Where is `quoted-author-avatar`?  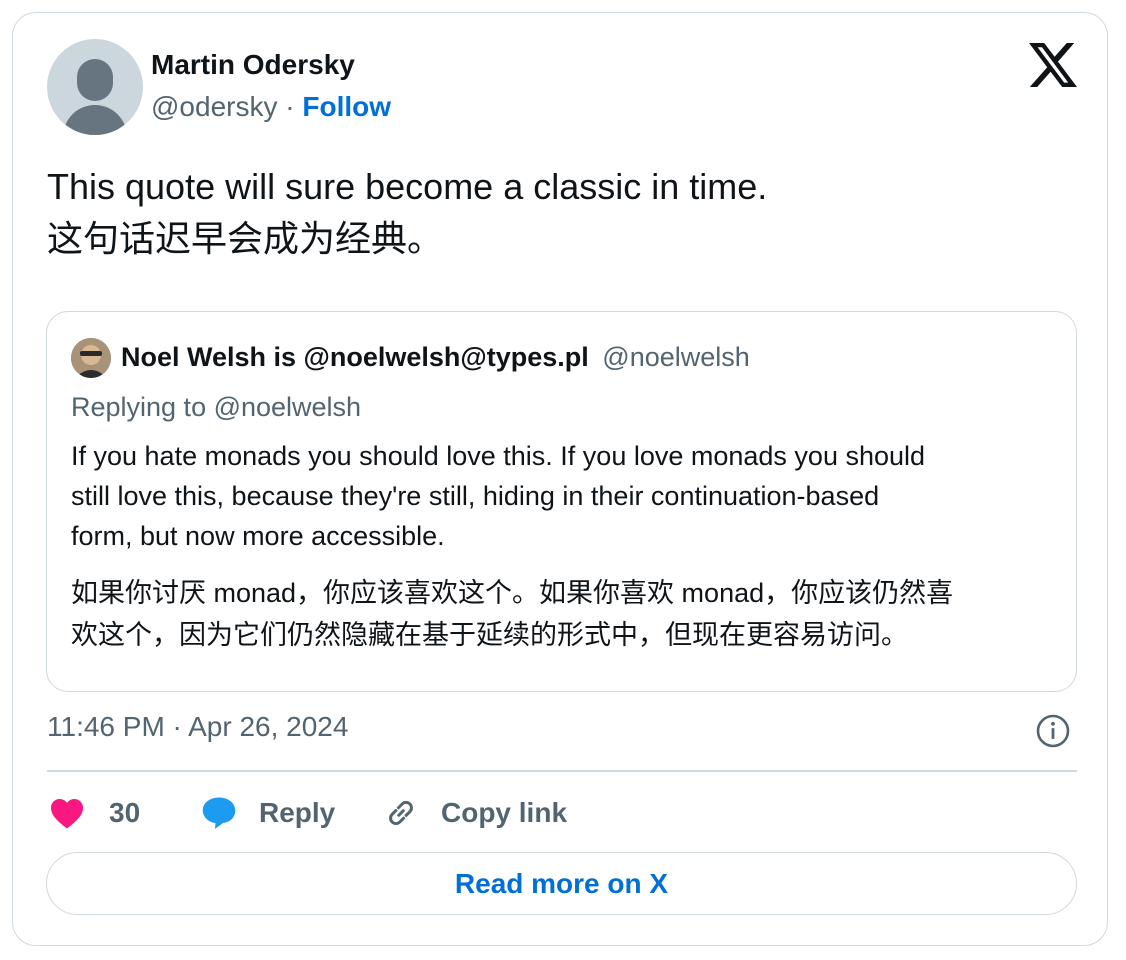 quoted-author-avatar is located at coordinates (91, 358).